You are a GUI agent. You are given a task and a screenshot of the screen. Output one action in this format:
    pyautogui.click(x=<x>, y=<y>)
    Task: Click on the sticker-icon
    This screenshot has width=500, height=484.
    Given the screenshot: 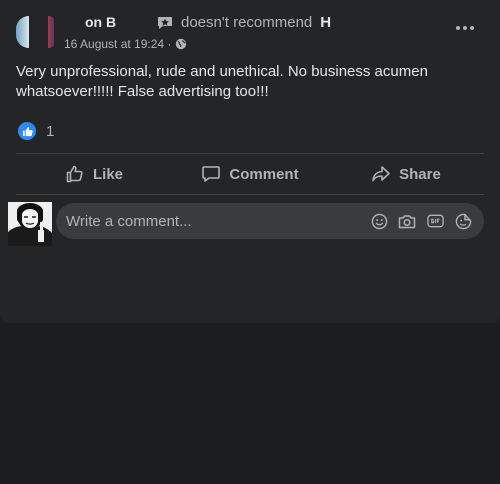 What is the action you would take?
    pyautogui.click(x=463, y=221)
    